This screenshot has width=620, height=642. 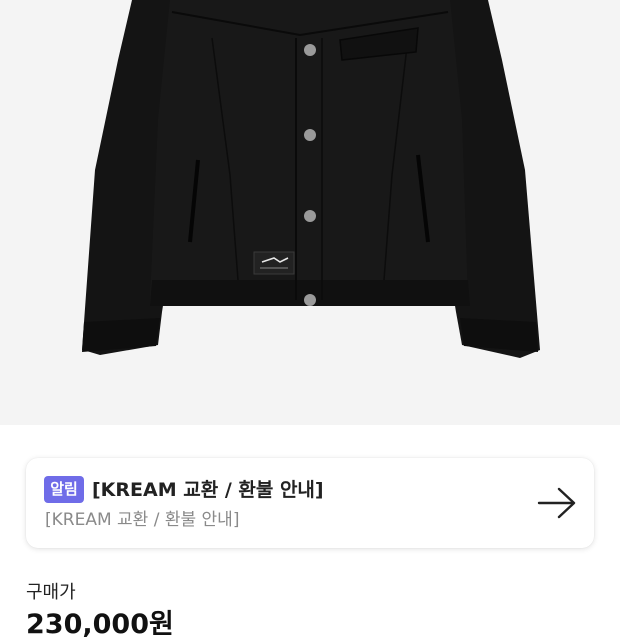 I want to click on notice-title: [KREAM 교환 / 환불 안내], so click(x=208, y=490).